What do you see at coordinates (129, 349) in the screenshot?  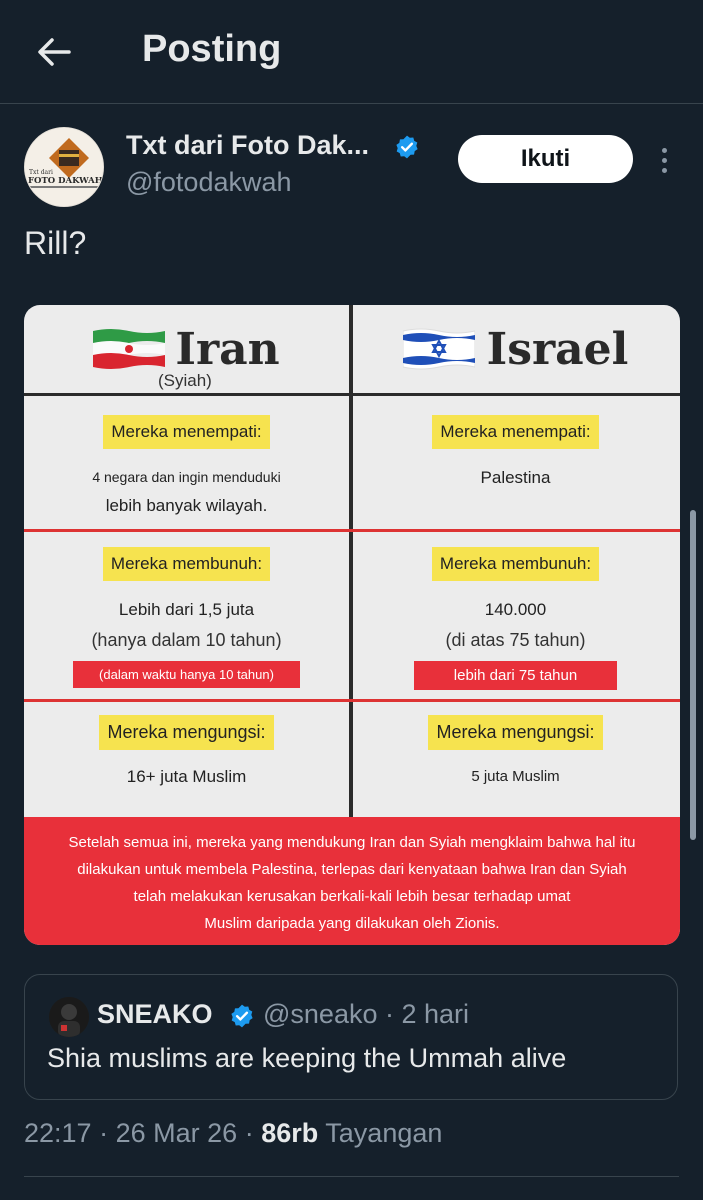 I see `iran-flag-icon` at bounding box center [129, 349].